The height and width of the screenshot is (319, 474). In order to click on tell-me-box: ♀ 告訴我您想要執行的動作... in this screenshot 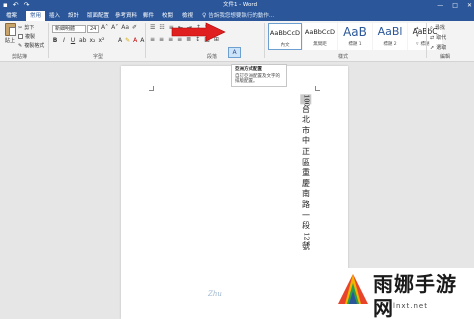, I will do `click(238, 16)`.